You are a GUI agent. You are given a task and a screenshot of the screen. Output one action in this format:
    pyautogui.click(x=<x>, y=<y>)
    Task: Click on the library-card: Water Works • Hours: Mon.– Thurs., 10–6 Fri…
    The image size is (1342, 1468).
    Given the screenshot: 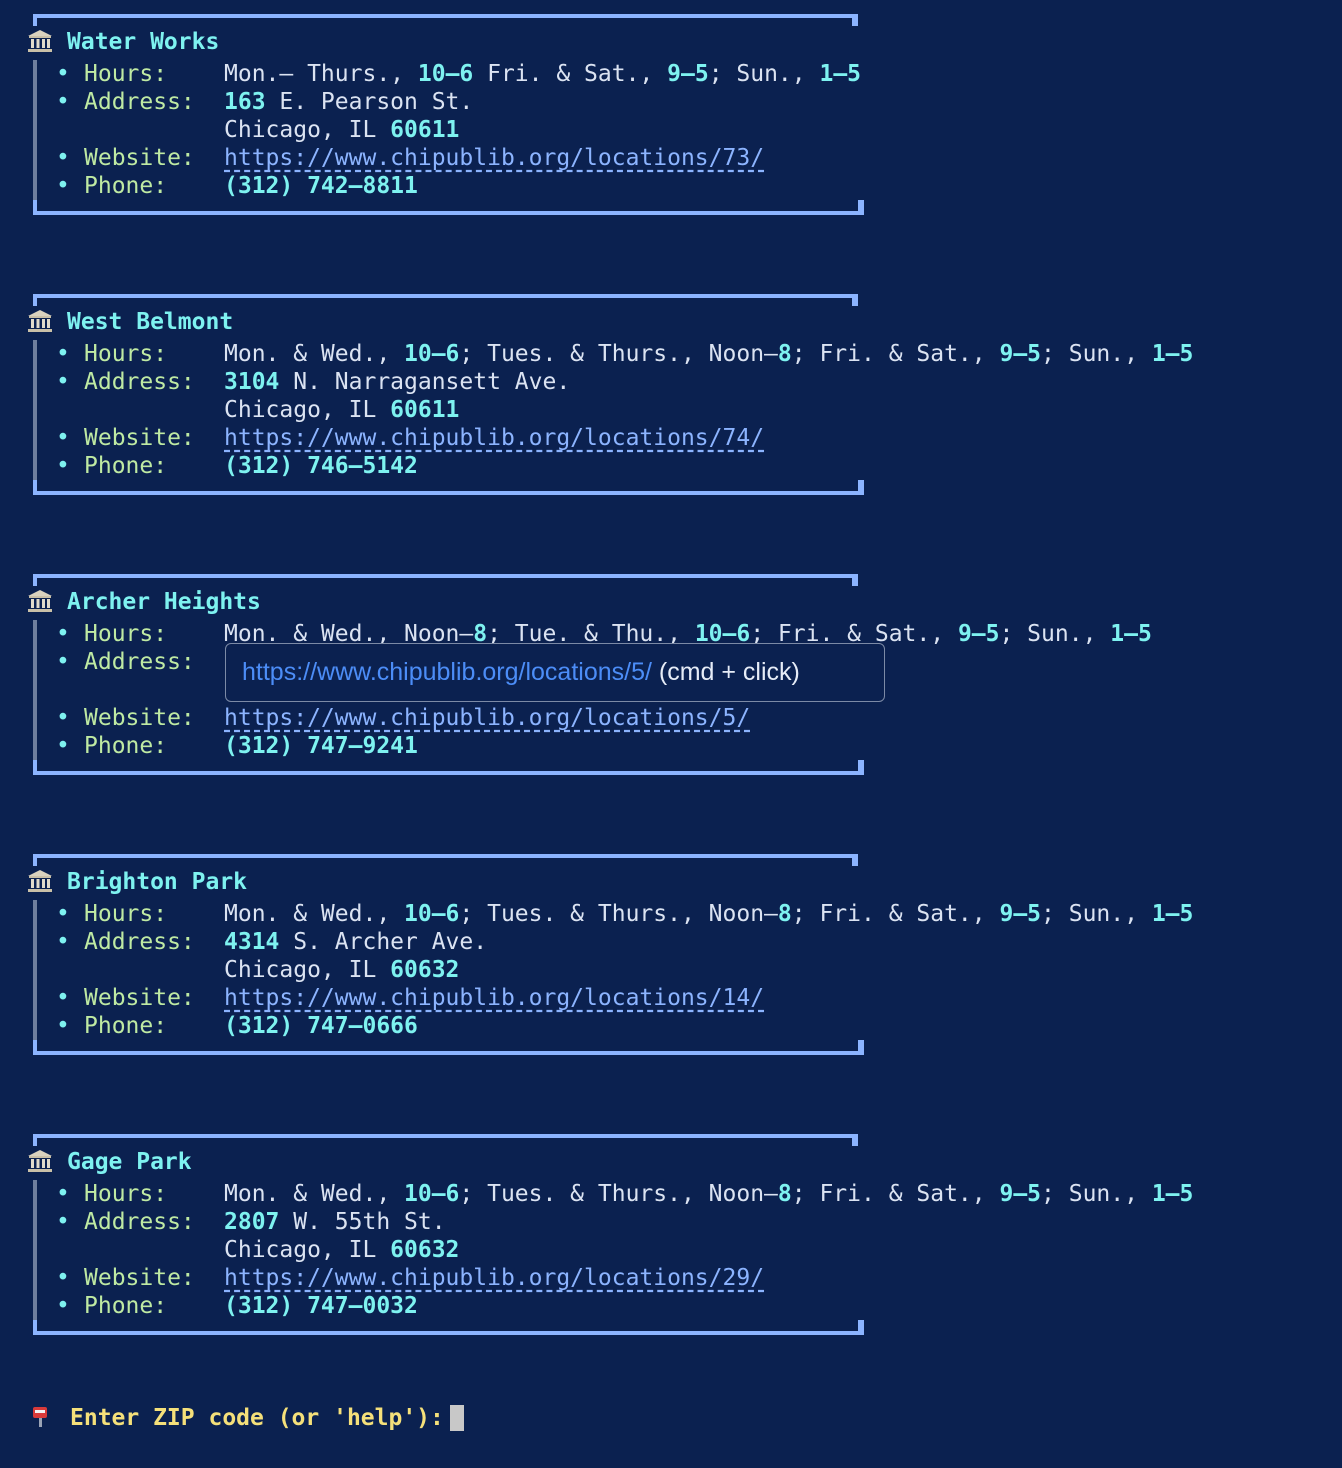 What is the action you would take?
    pyautogui.click(x=671, y=119)
    